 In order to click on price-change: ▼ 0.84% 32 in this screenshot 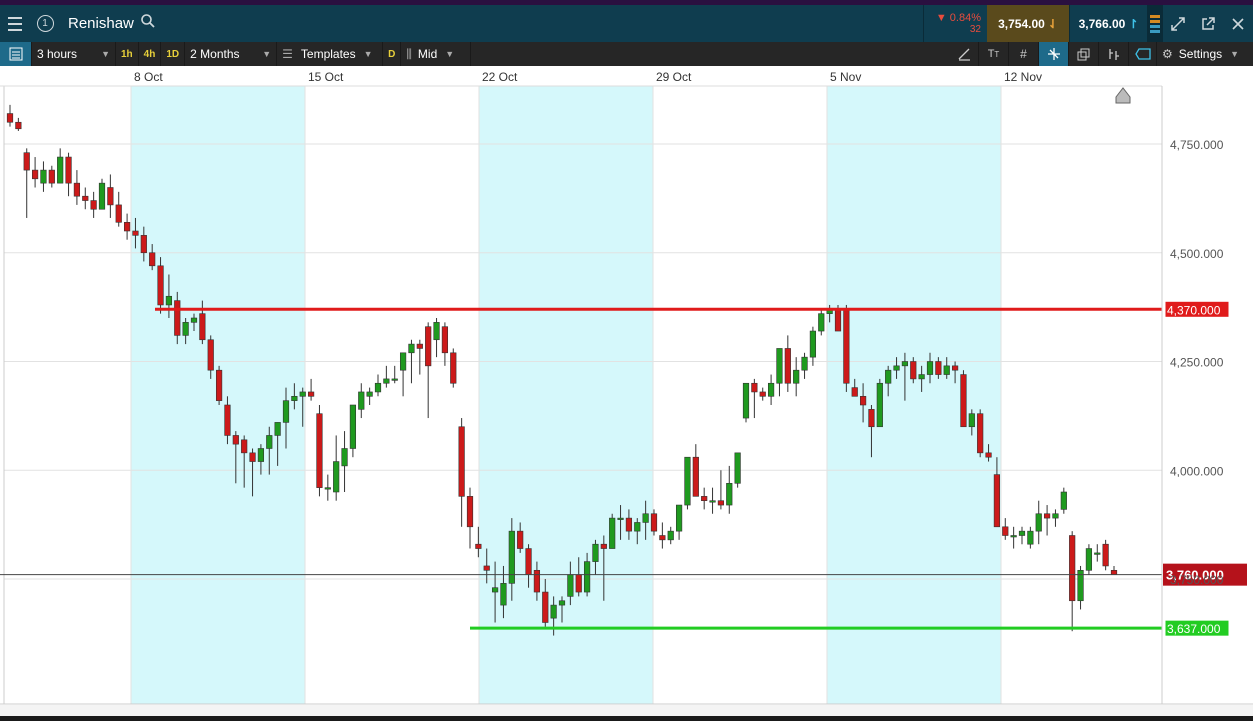, I will do `click(955, 23)`.